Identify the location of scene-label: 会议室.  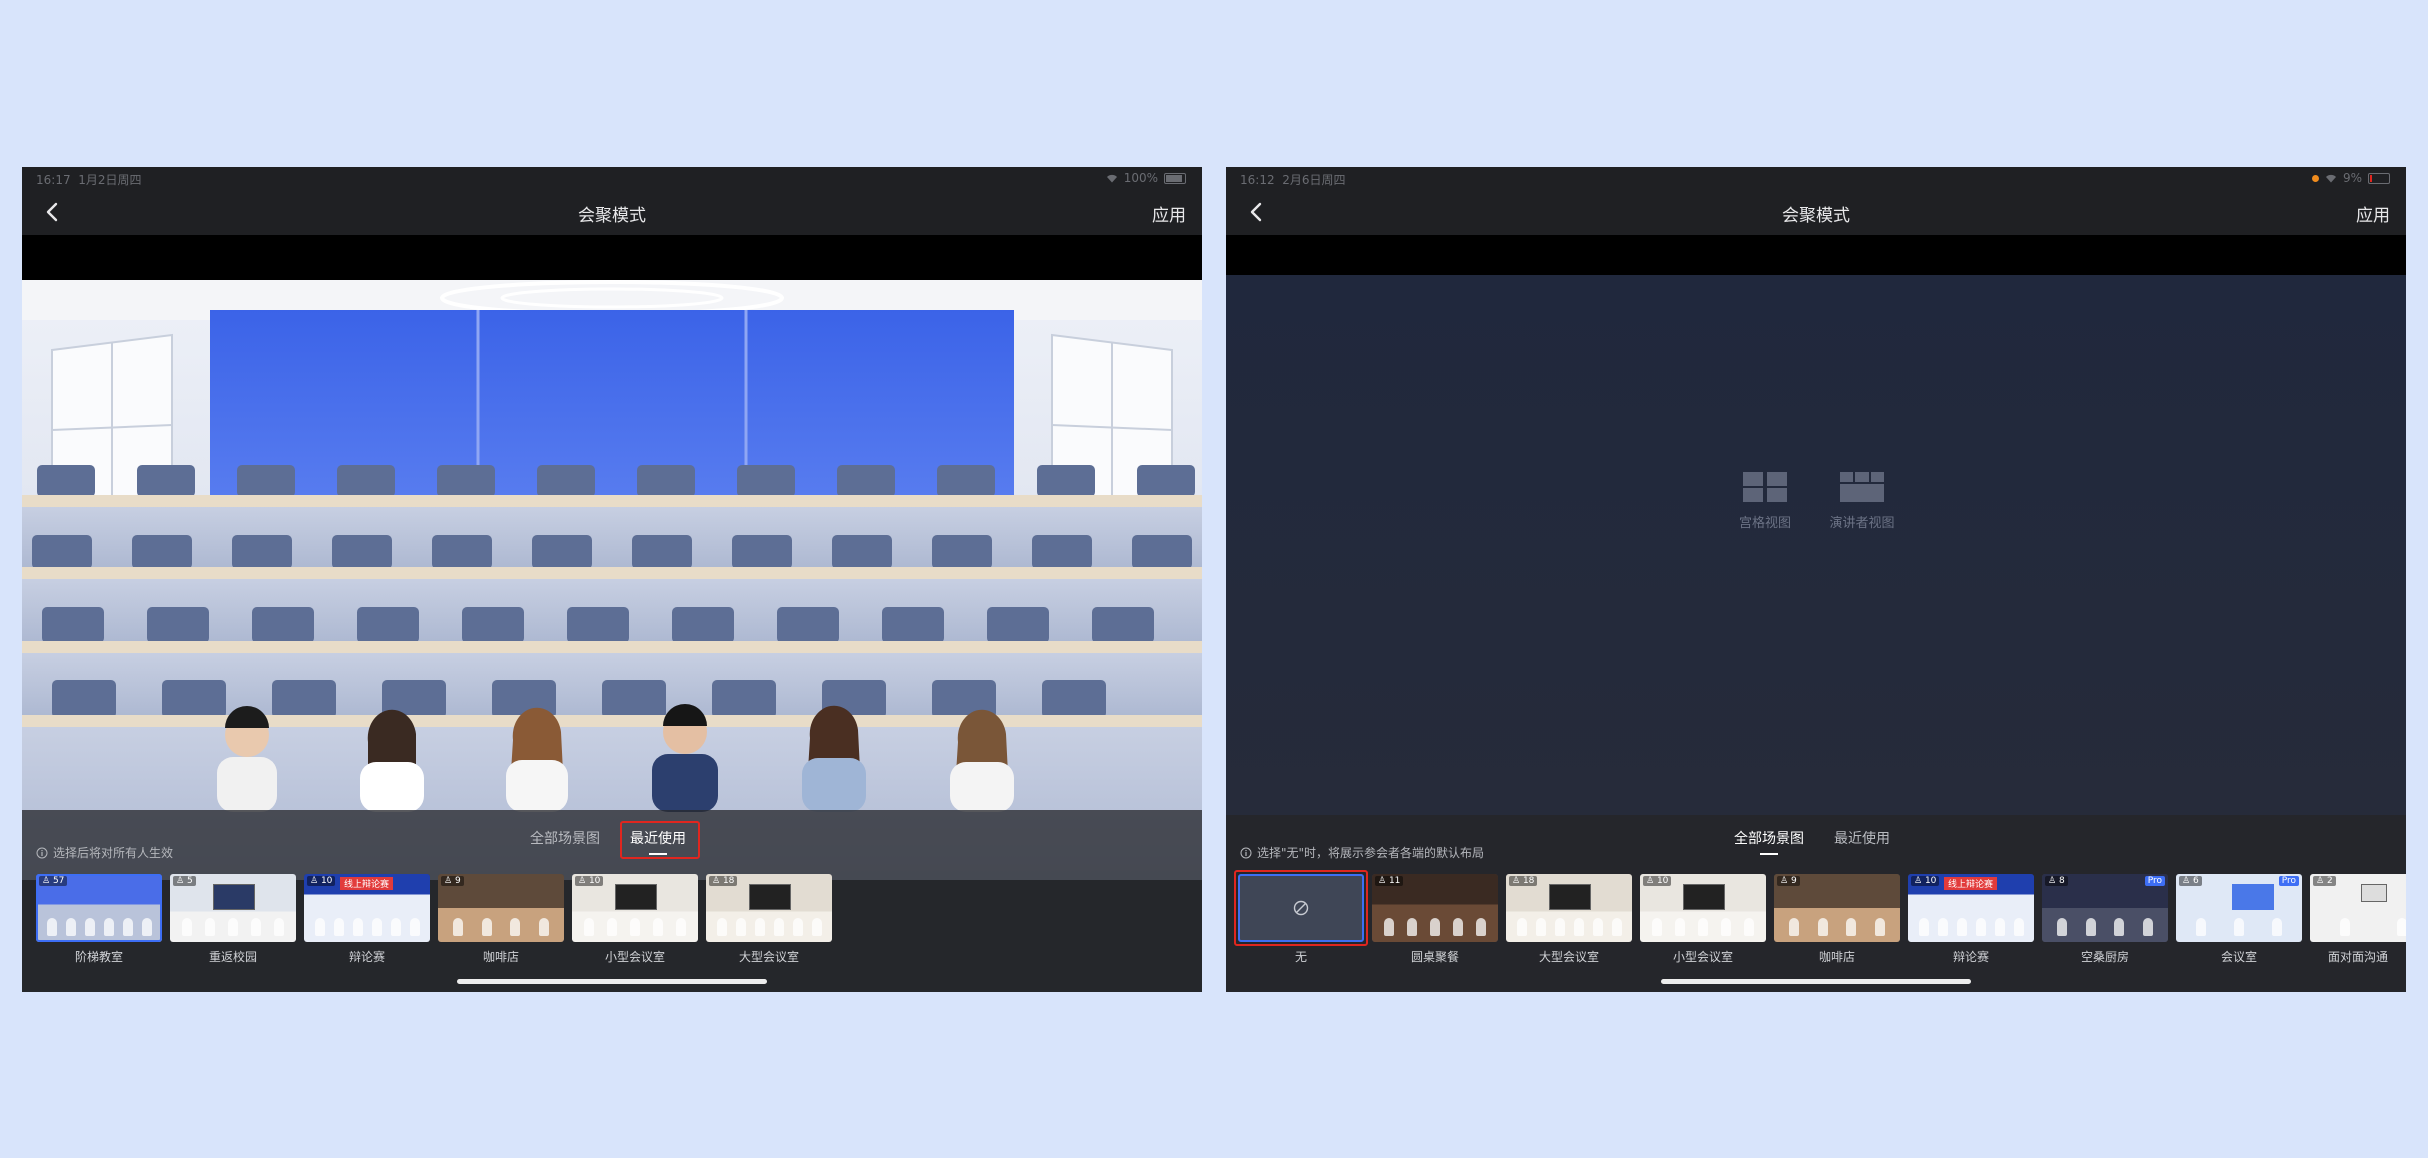
(2238, 957).